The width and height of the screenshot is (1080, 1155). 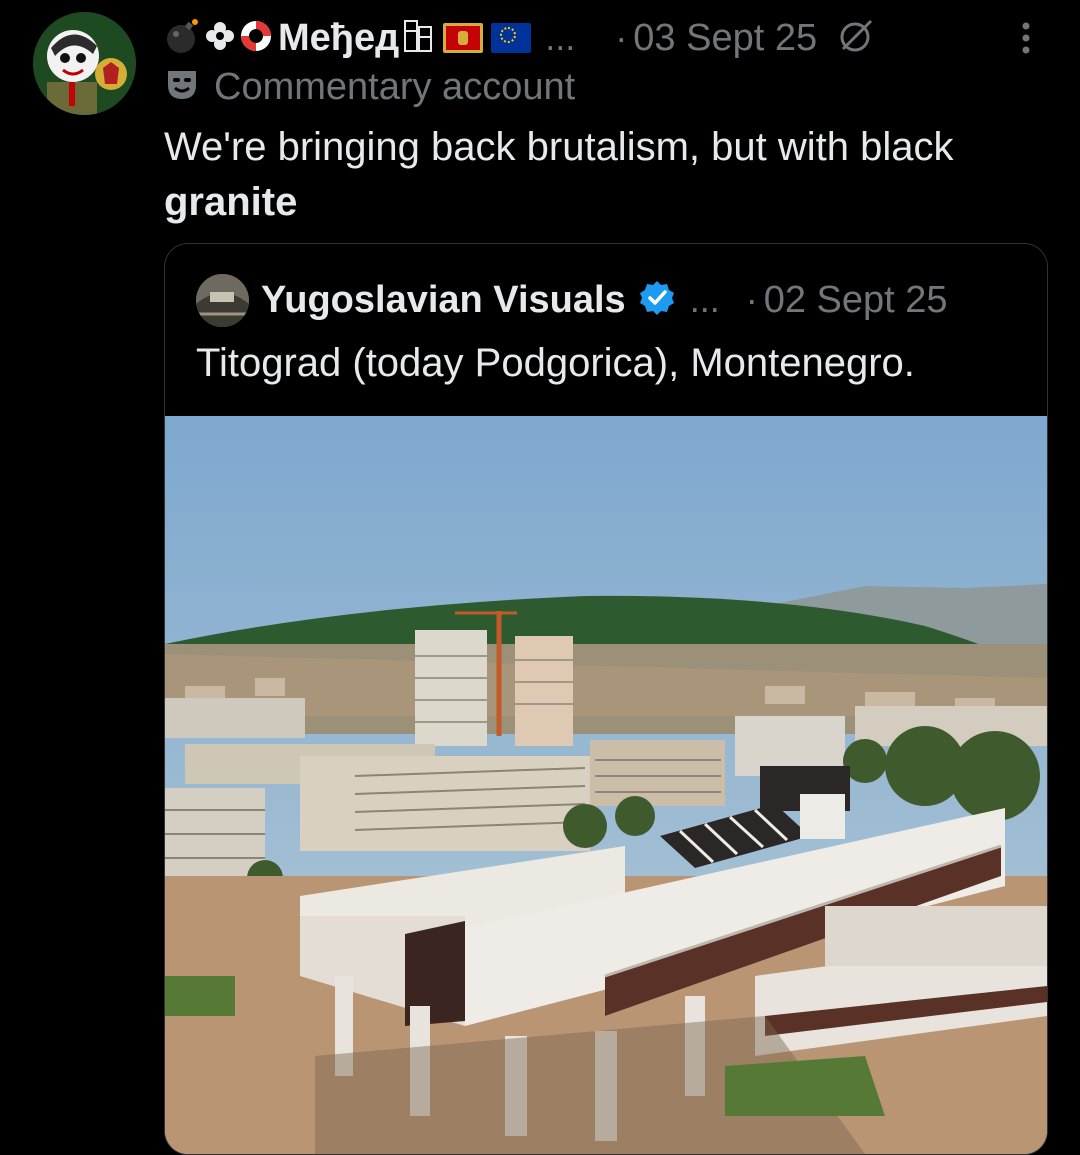 What do you see at coordinates (220, 38) in the screenshot?
I see `flower-icon` at bounding box center [220, 38].